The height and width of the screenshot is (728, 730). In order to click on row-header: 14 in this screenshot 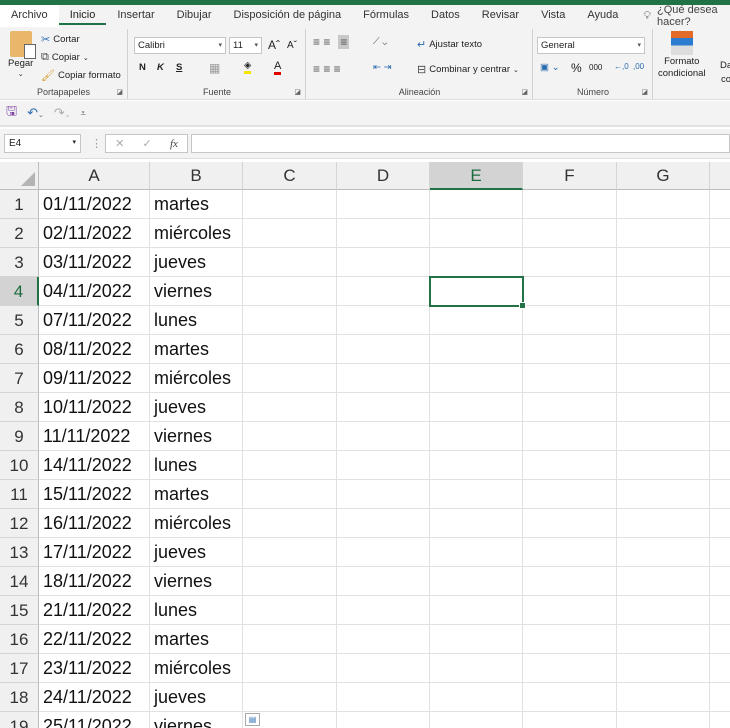, I will do `click(19, 581)`.